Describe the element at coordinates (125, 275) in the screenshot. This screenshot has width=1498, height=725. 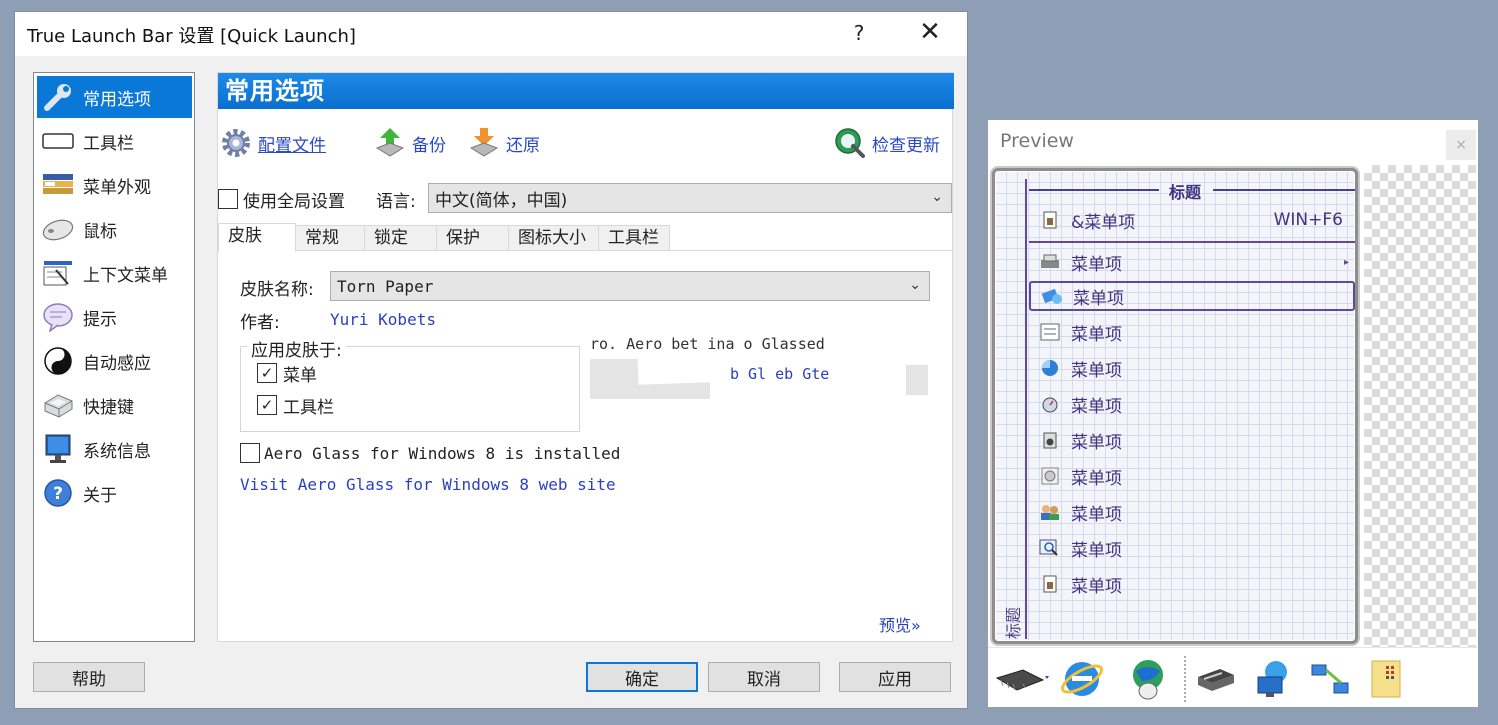
I see `nav-item-label: 上下文菜单` at that location.